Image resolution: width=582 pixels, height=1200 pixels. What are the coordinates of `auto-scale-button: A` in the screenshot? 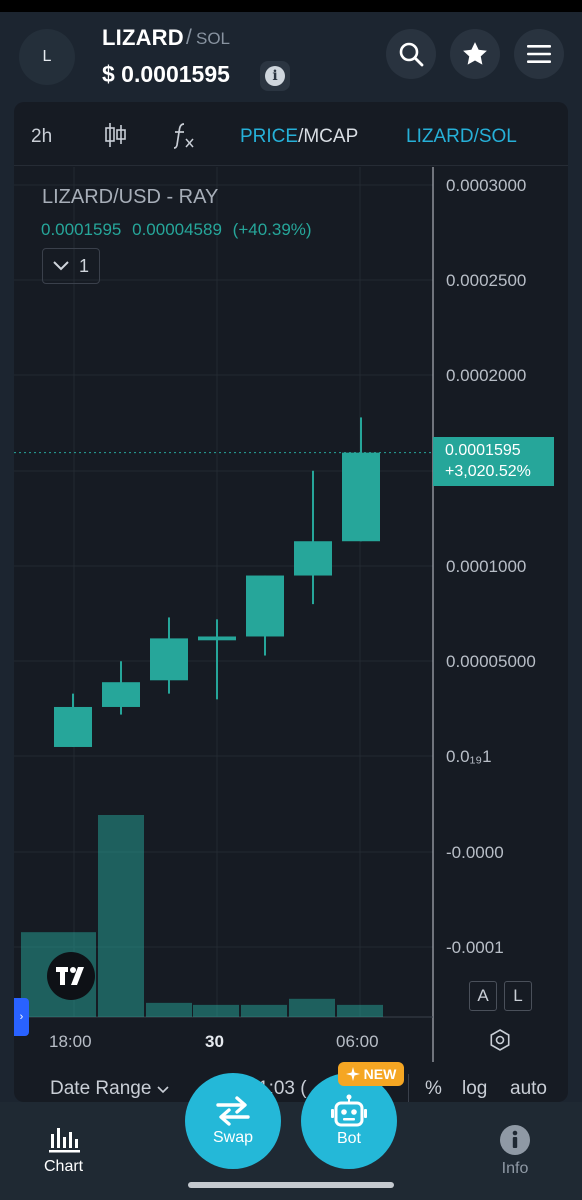 It's located at (483, 996).